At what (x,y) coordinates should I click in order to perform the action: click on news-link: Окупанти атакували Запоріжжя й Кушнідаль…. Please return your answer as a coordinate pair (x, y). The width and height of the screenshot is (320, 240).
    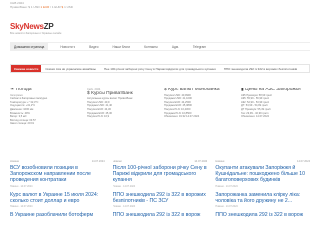
    Looking at the image, I should click on (260, 174).